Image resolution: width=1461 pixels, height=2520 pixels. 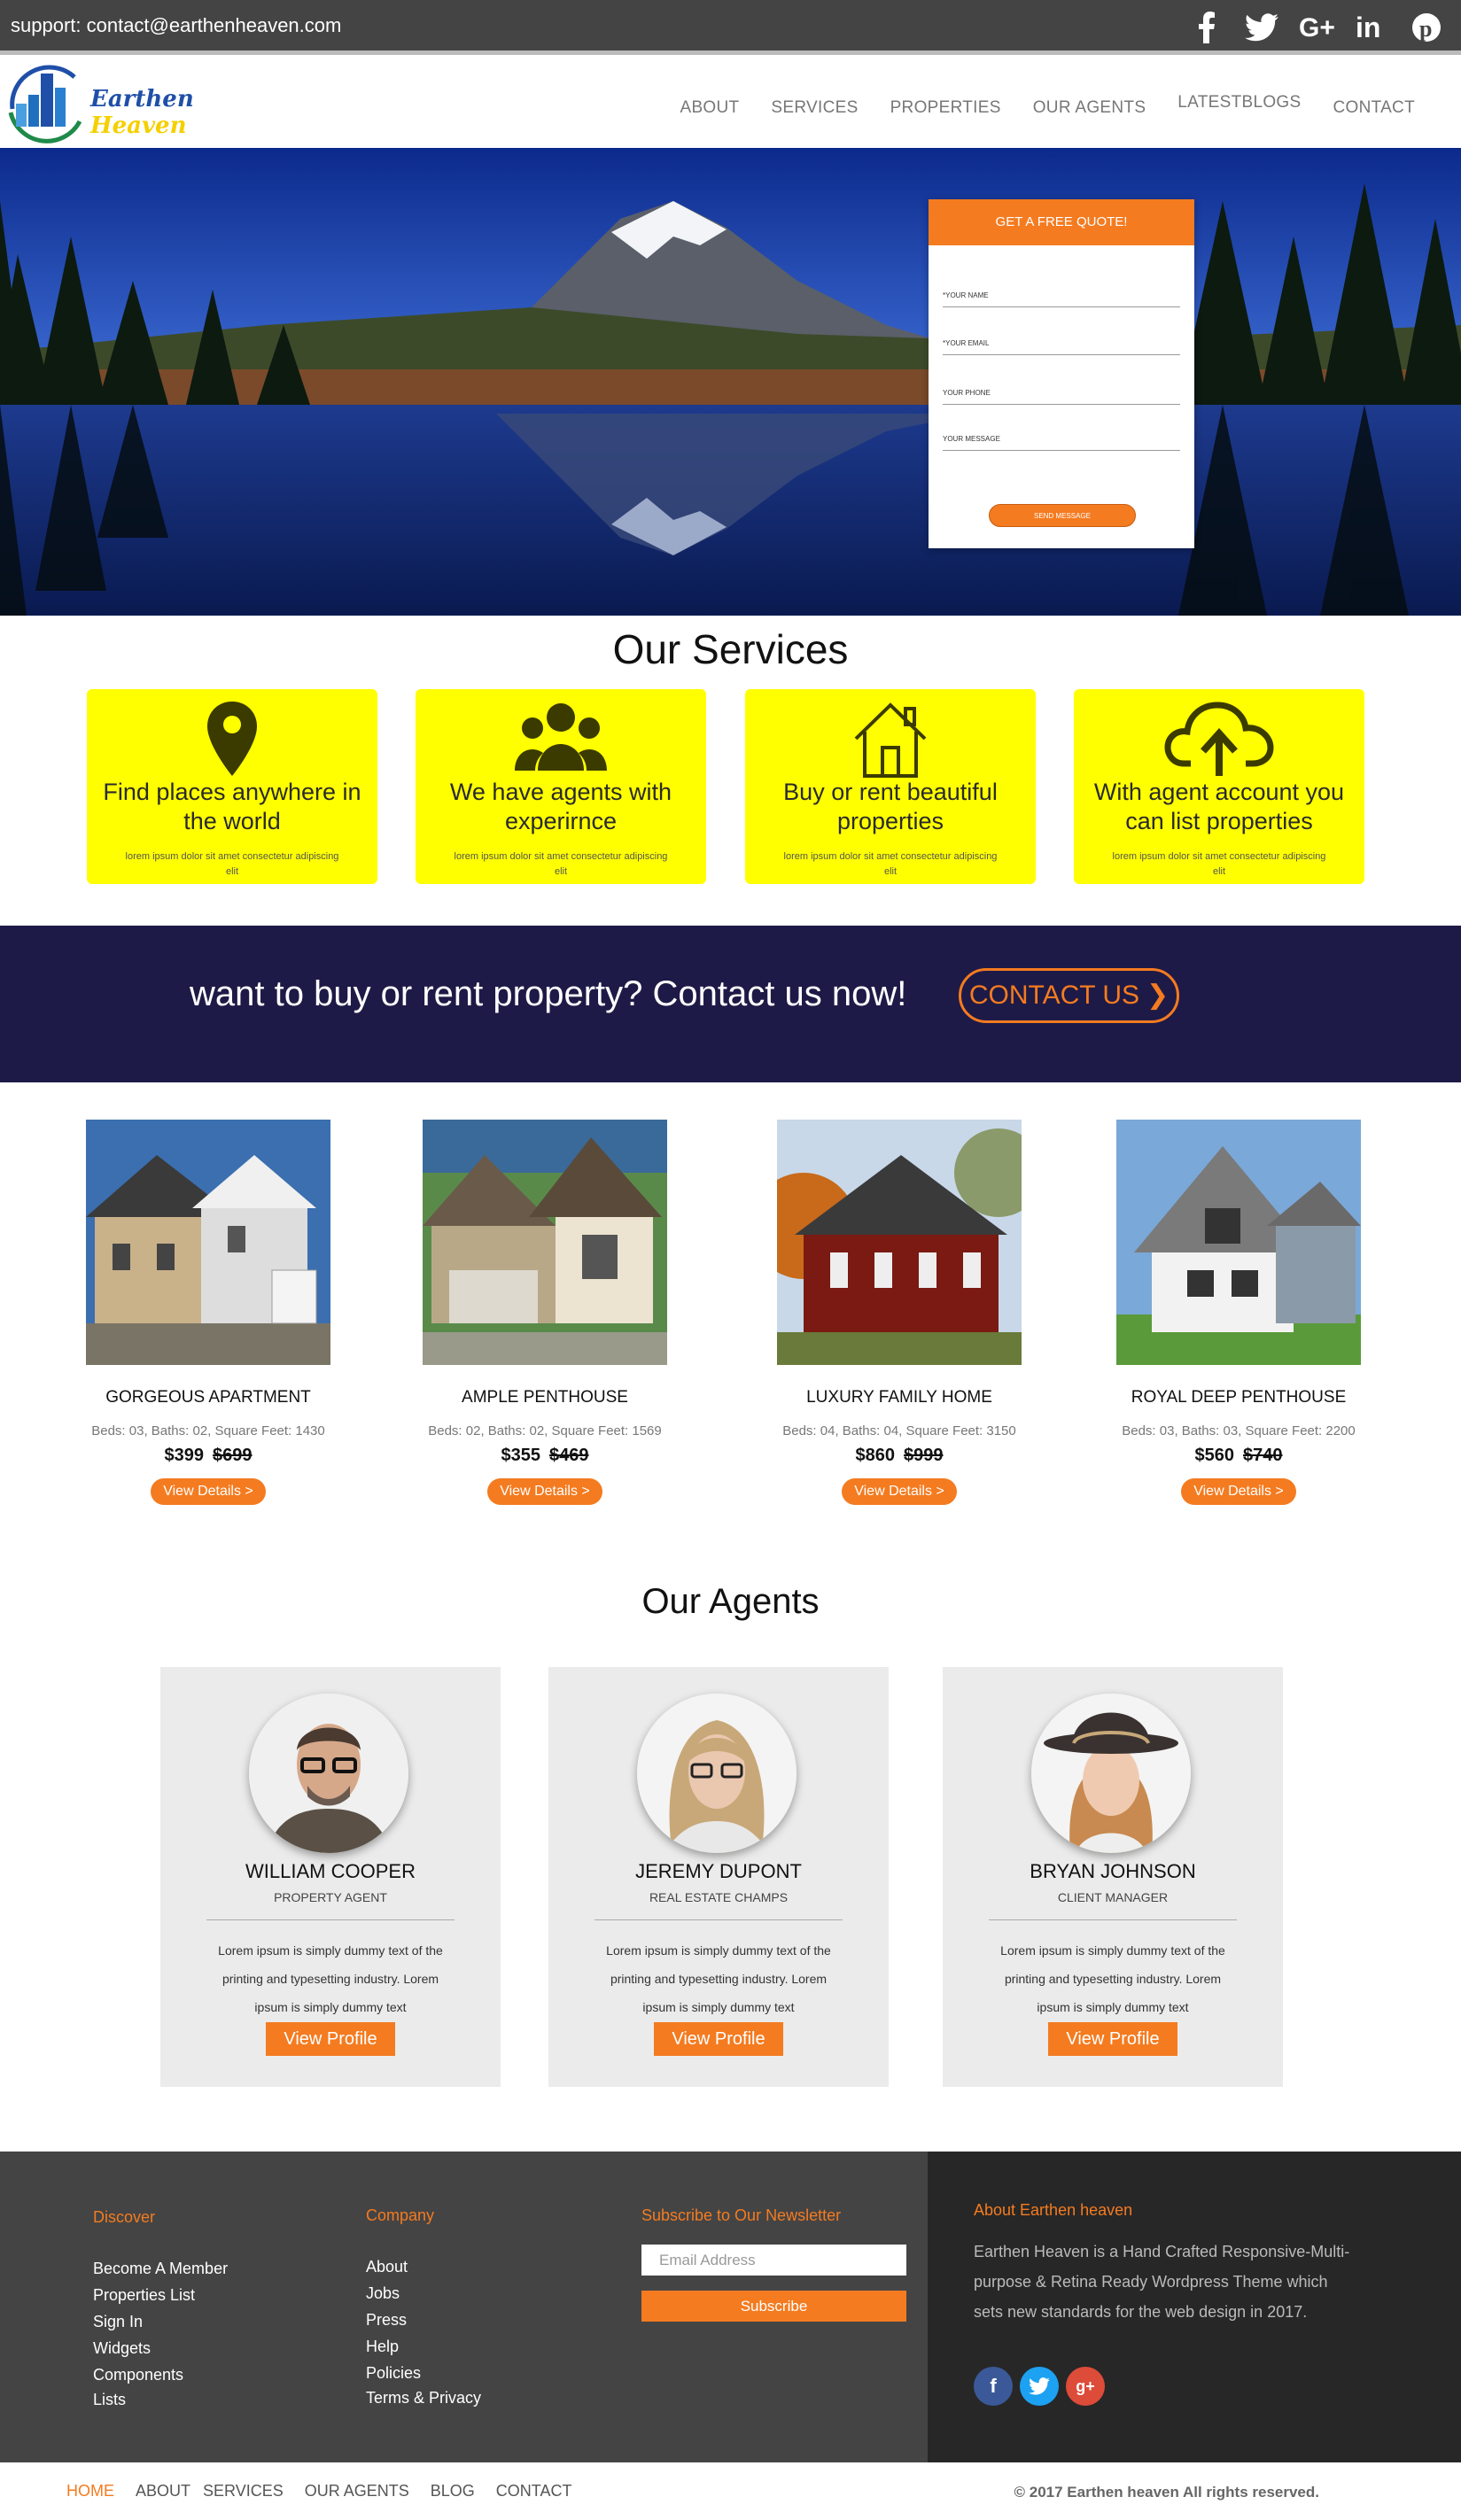 I want to click on current-price: $399, so click(x=184, y=1456).